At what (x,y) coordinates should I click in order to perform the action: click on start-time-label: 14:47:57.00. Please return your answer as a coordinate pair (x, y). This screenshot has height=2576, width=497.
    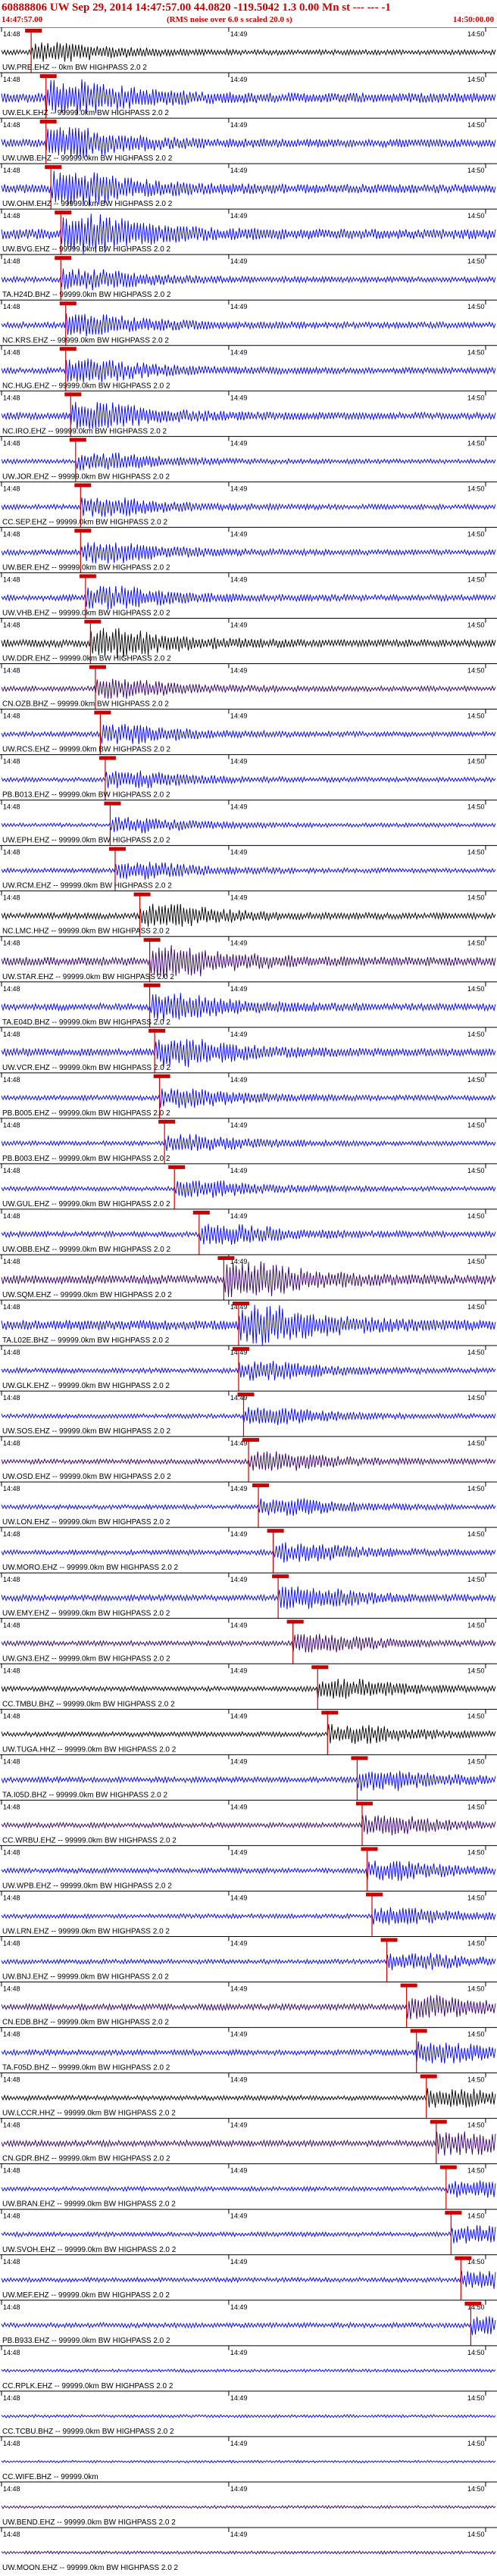
    Looking at the image, I should click on (22, 19).